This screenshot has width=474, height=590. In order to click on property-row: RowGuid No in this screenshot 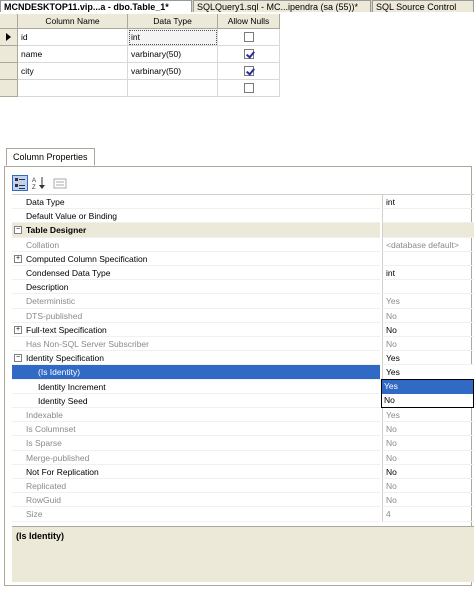, I will do `click(243, 500)`.